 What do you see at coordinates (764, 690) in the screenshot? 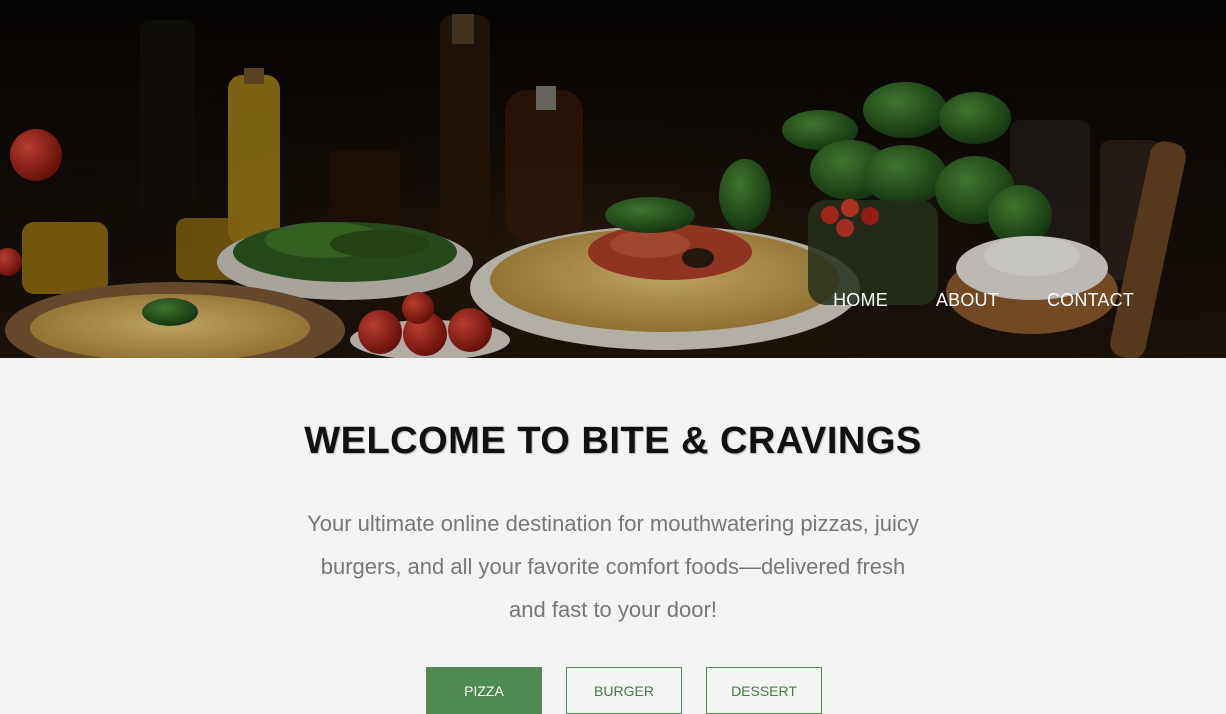
I see `tab-dessert: DESSERT` at bounding box center [764, 690].